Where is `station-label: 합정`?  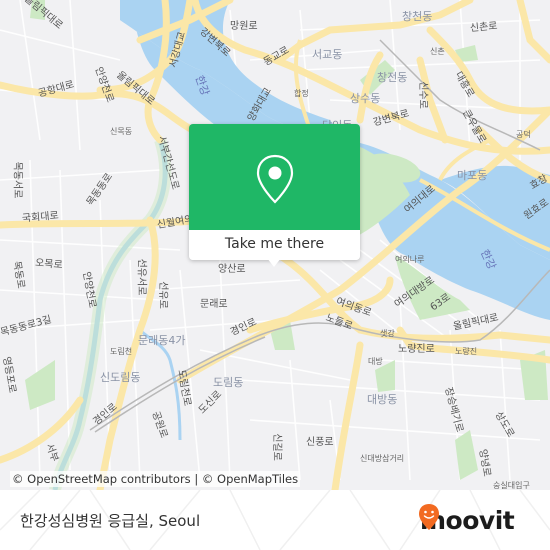 station-label: 합정 is located at coordinates (301, 93).